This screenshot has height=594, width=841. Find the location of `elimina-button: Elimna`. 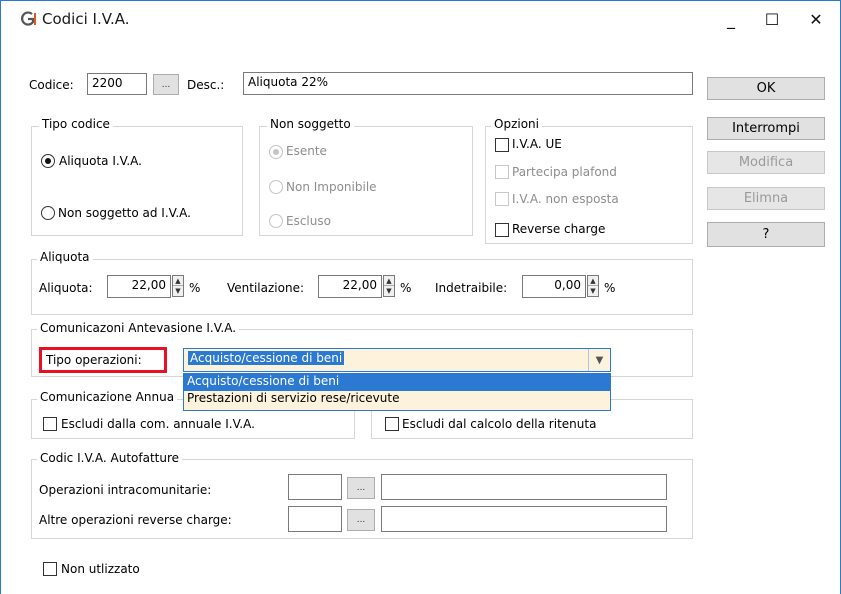

elimina-button: Elimna is located at coordinates (766, 198).